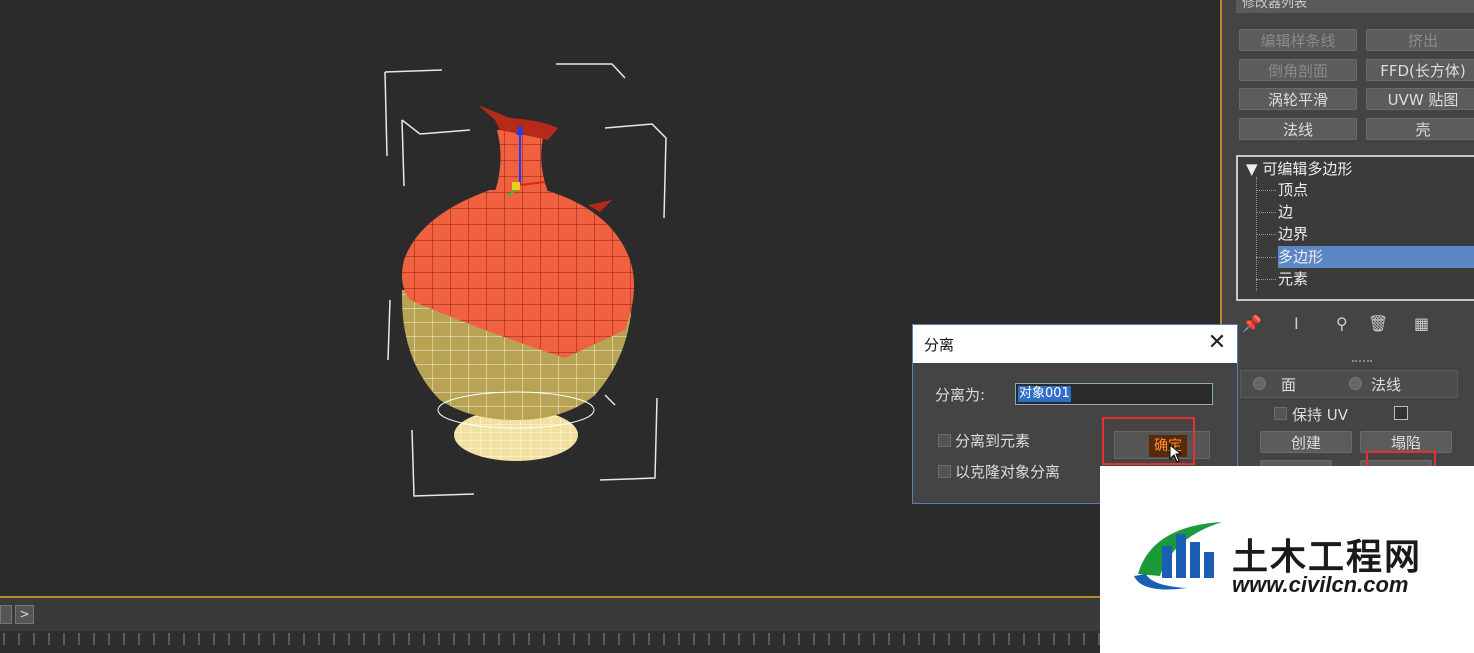 The height and width of the screenshot is (653, 1474). I want to click on watermark: 土木工程网 www.civilcn.com, so click(1287, 559).